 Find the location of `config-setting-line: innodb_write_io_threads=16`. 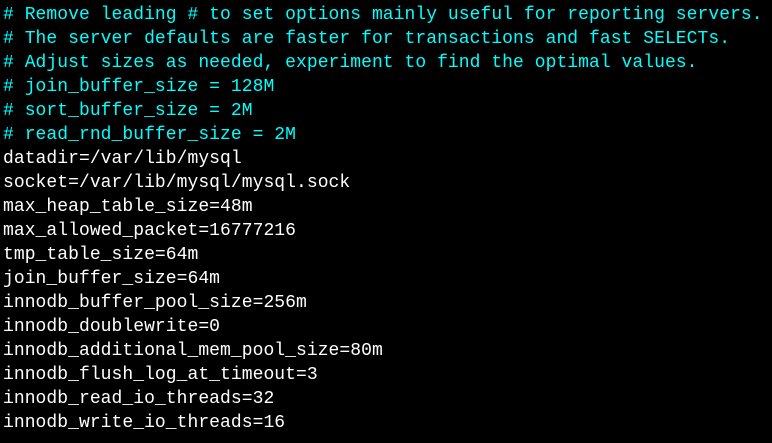

config-setting-line: innodb_write_io_threads=16 is located at coordinates (144, 423).